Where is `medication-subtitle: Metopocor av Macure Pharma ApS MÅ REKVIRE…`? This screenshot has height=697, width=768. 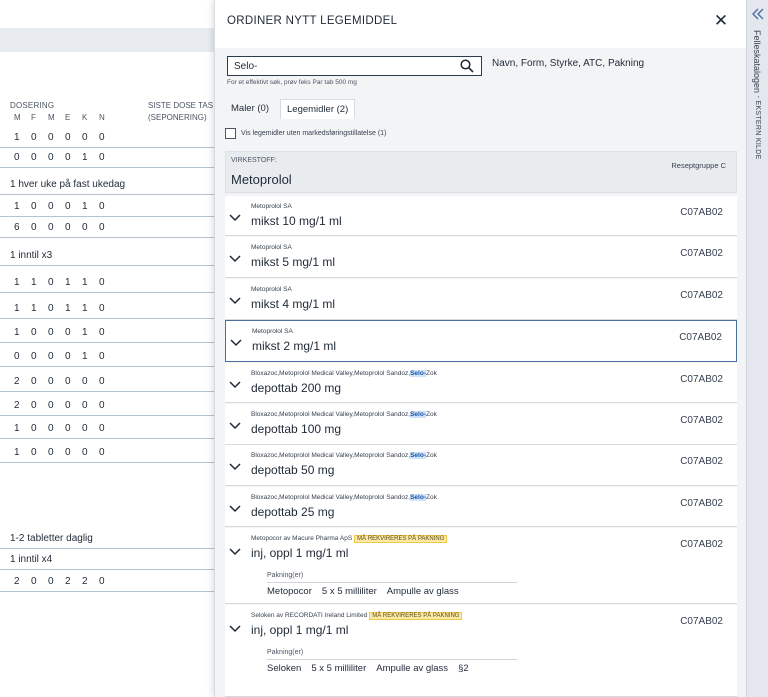
medication-subtitle: Metopocor av Macure Pharma ApS MÅ REKVIRE… is located at coordinates (349, 539).